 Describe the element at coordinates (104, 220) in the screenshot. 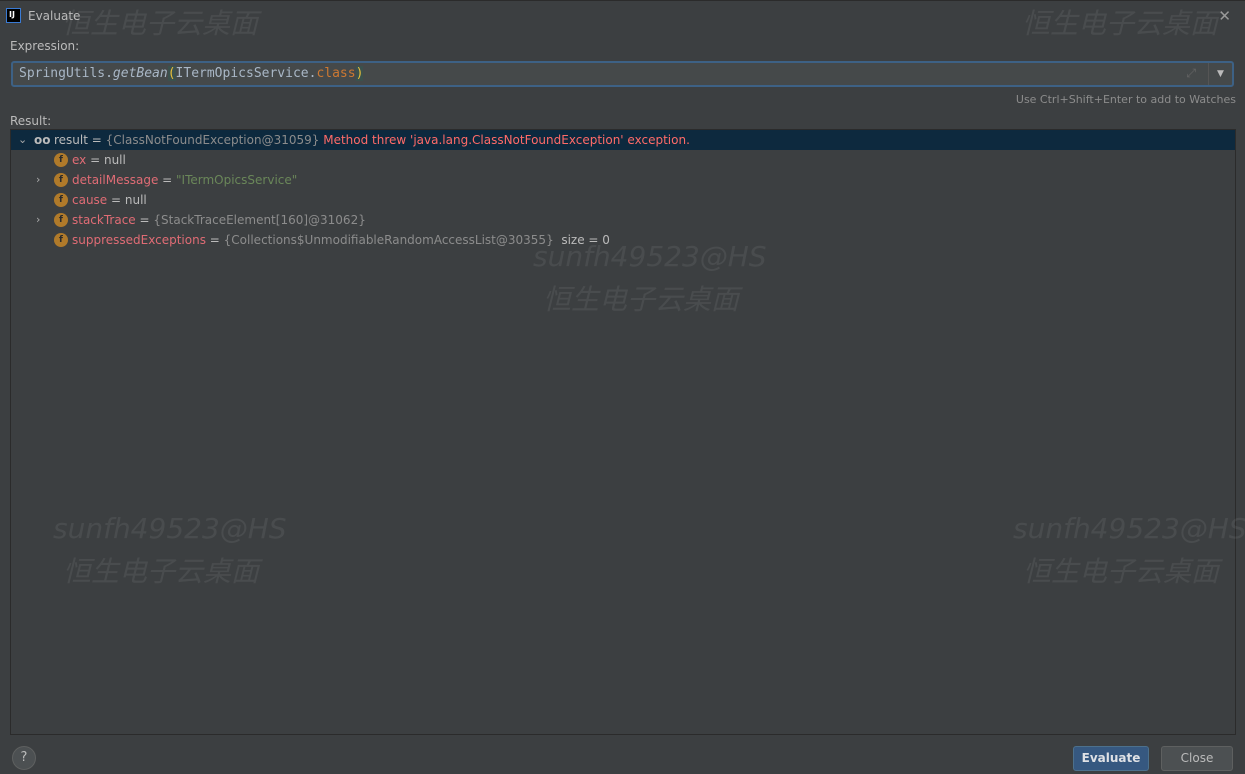

I see `field-name: stackTrace` at that location.